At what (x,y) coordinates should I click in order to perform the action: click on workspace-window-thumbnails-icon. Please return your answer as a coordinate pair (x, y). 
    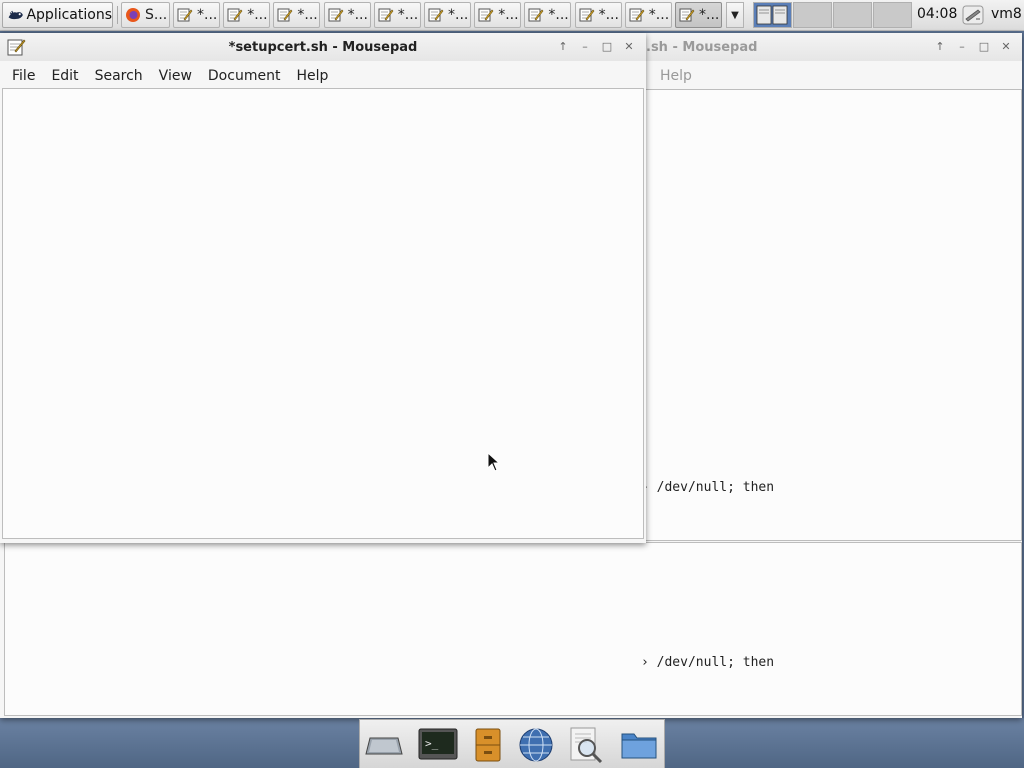
    Looking at the image, I should click on (772, 15).